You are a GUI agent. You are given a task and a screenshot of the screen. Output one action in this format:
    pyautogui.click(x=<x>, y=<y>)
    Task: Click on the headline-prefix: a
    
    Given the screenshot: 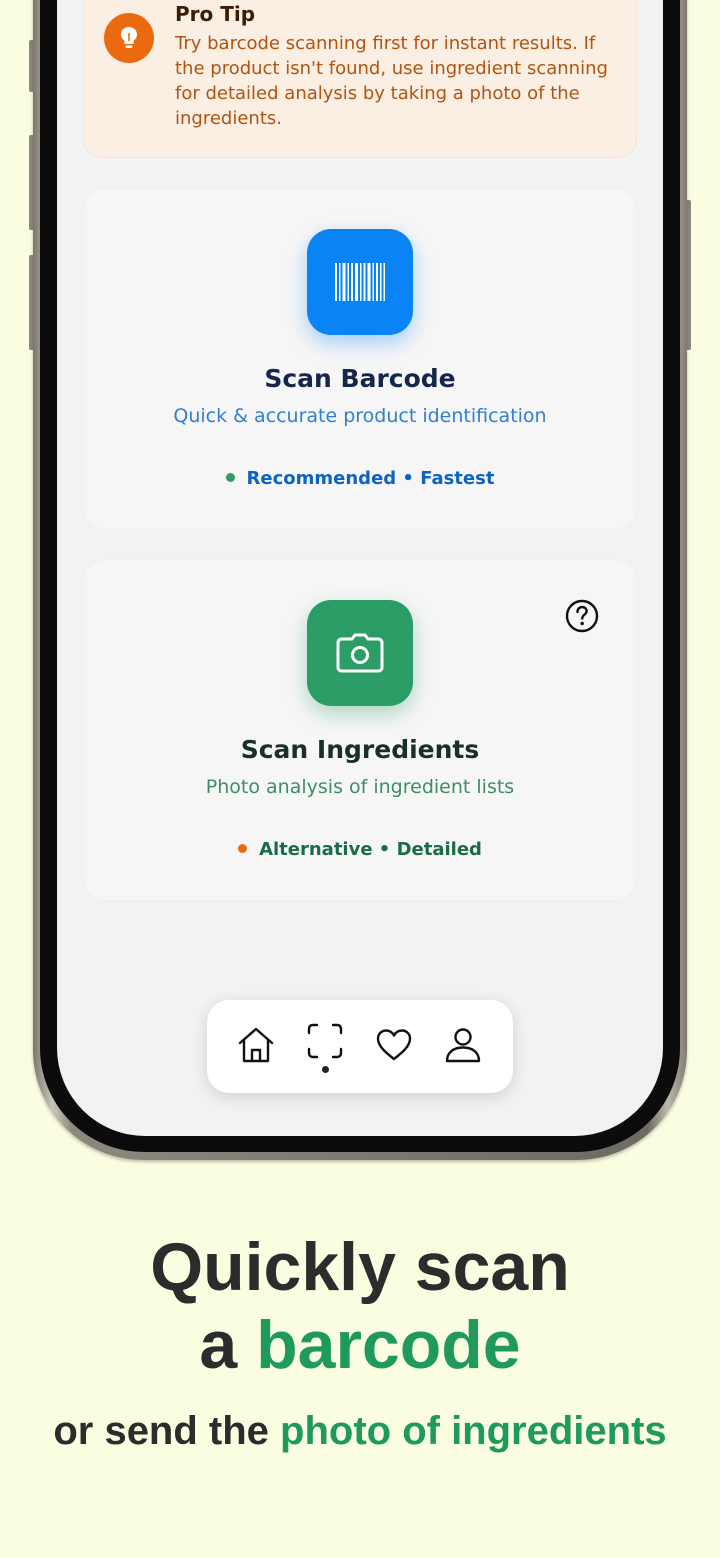 What is the action you would take?
    pyautogui.click(x=228, y=1345)
    